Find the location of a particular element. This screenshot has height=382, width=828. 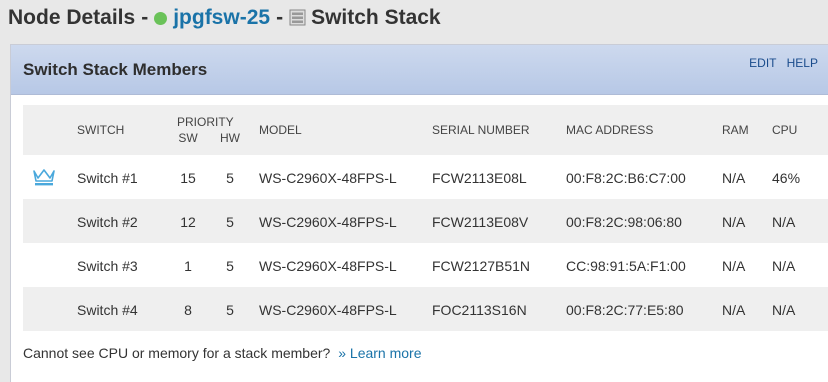

cell-mac: 00:F8:2C:98:06:80 is located at coordinates (624, 222).